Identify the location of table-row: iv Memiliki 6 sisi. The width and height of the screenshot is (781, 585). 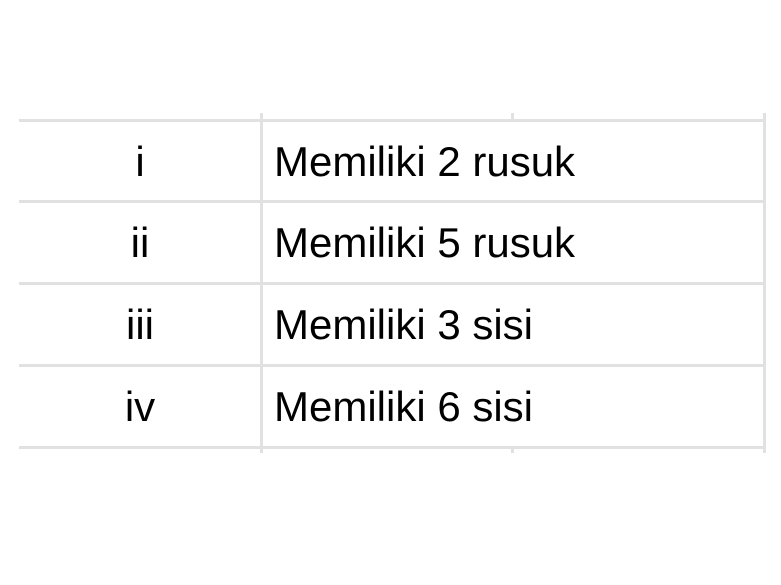
(392, 406).